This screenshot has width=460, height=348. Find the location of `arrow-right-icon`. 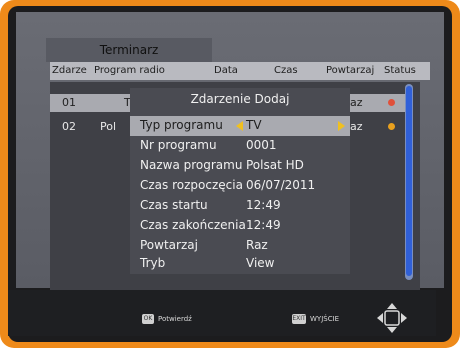

arrow-right-icon is located at coordinates (341, 126).